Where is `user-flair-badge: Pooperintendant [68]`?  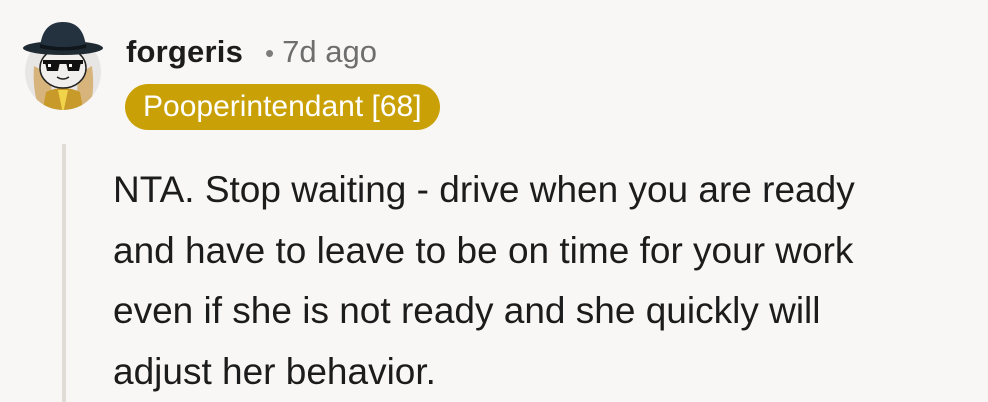
user-flair-badge: Pooperintendant [68] is located at coordinates (282, 107).